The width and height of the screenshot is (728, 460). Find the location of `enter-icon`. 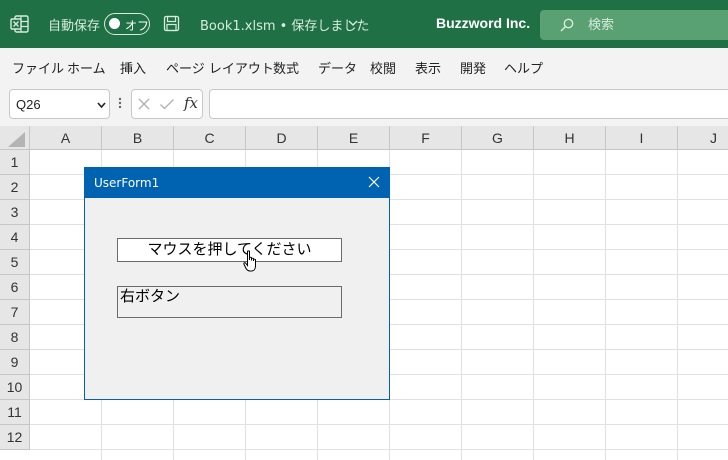

enter-icon is located at coordinates (167, 104).